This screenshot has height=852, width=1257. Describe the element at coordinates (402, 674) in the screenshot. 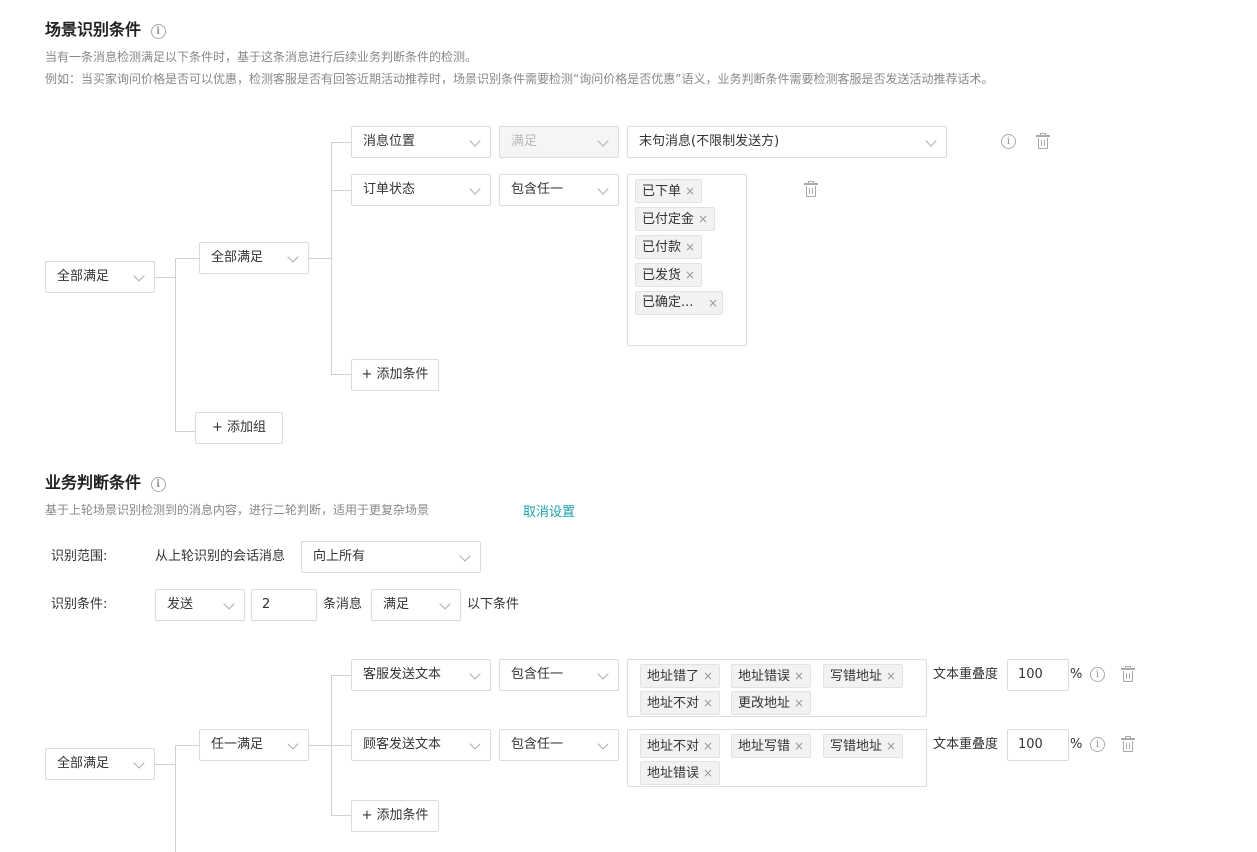

I see `select-value: 客服发送文本` at that location.